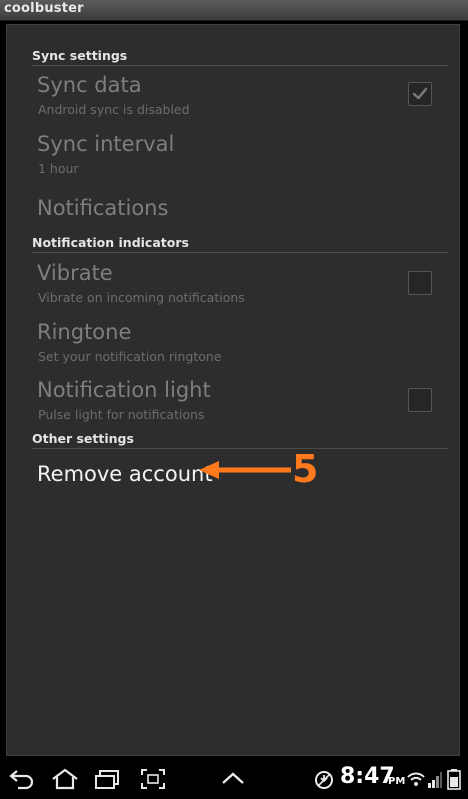 This screenshot has height=799, width=468. I want to click on remove-account-title: Remove account, so click(125, 474).